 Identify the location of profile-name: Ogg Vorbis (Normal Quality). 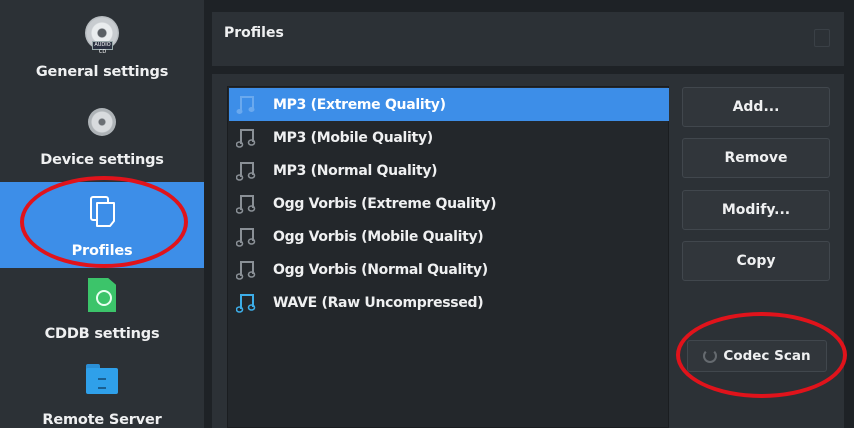
(380, 269).